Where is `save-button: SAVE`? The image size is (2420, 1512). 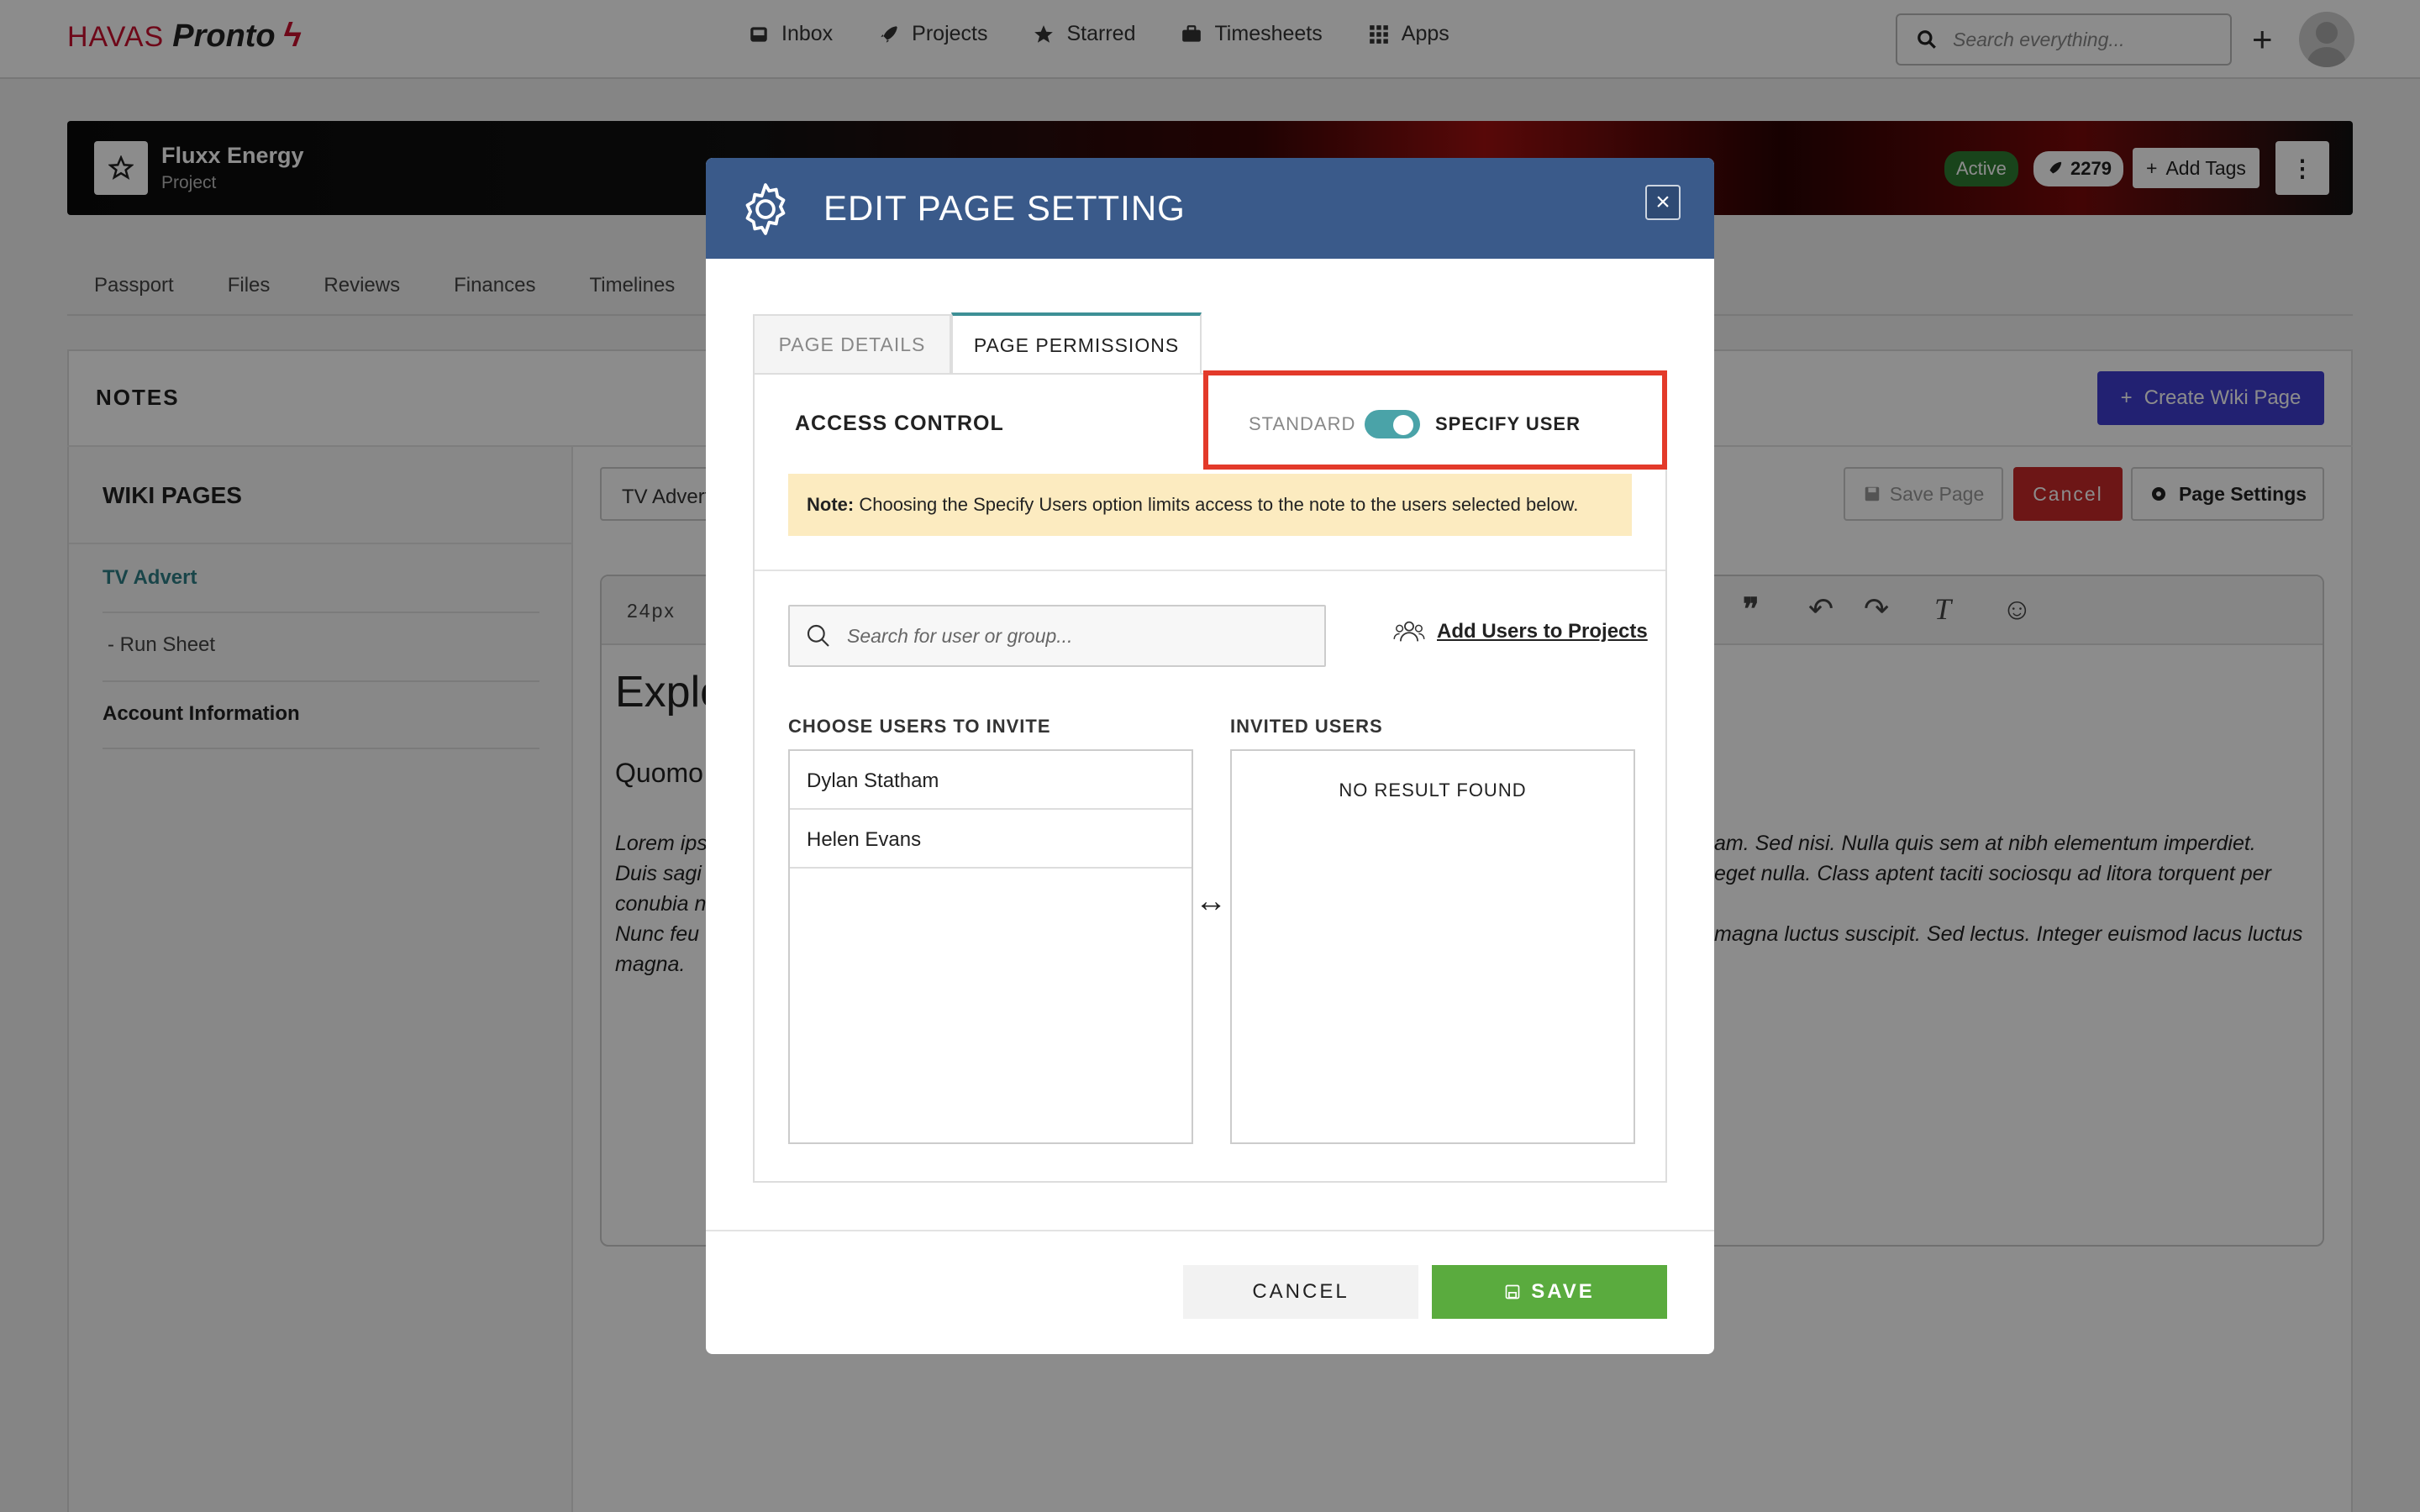
save-button: SAVE is located at coordinates (1549, 1292).